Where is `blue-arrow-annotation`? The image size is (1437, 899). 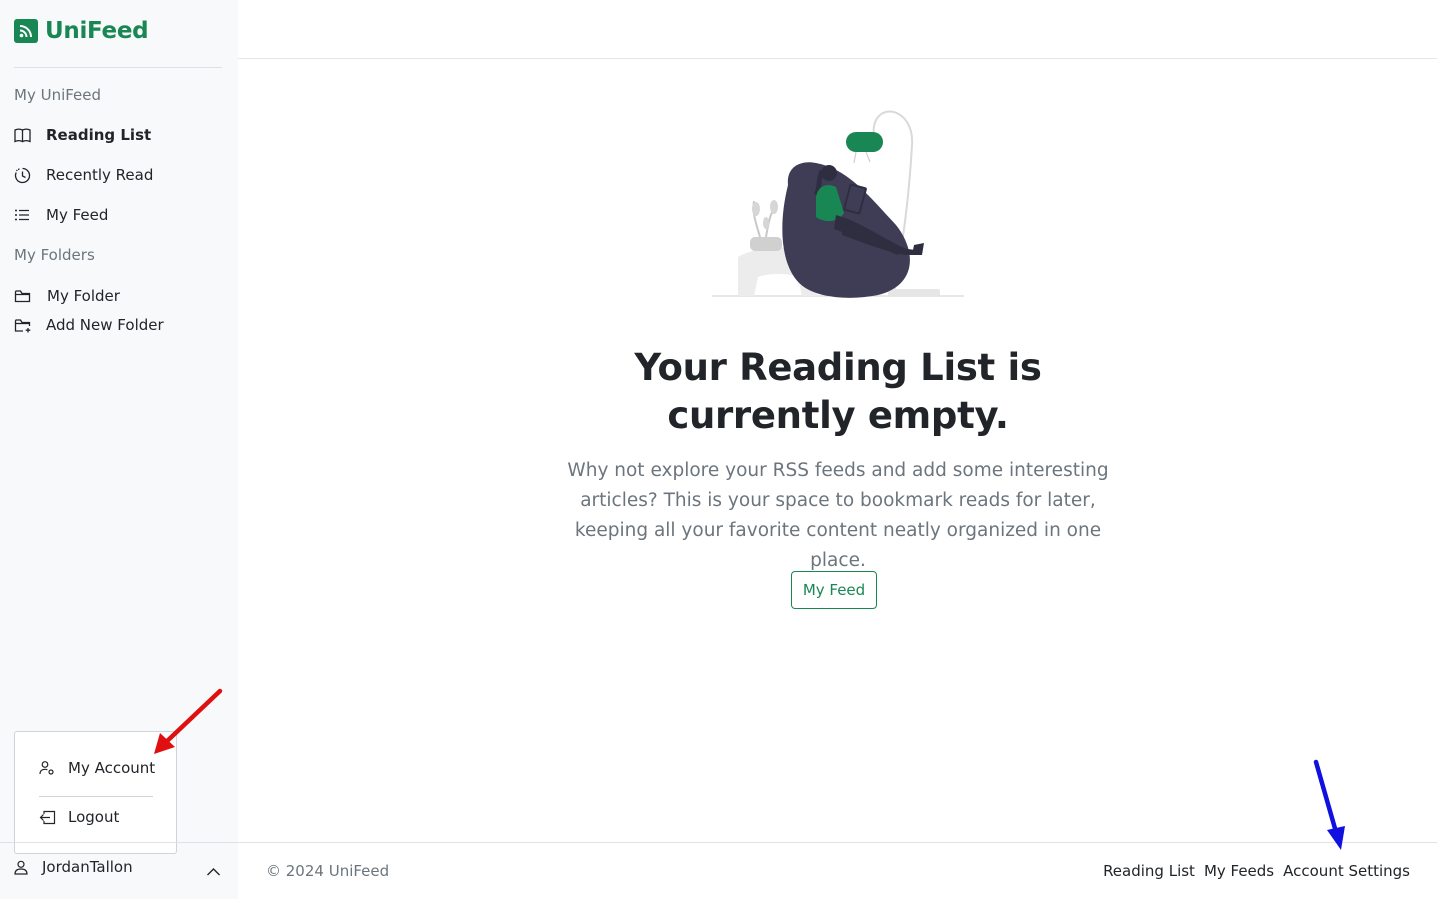 blue-arrow-annotation is located at coordinates (1329, 804).